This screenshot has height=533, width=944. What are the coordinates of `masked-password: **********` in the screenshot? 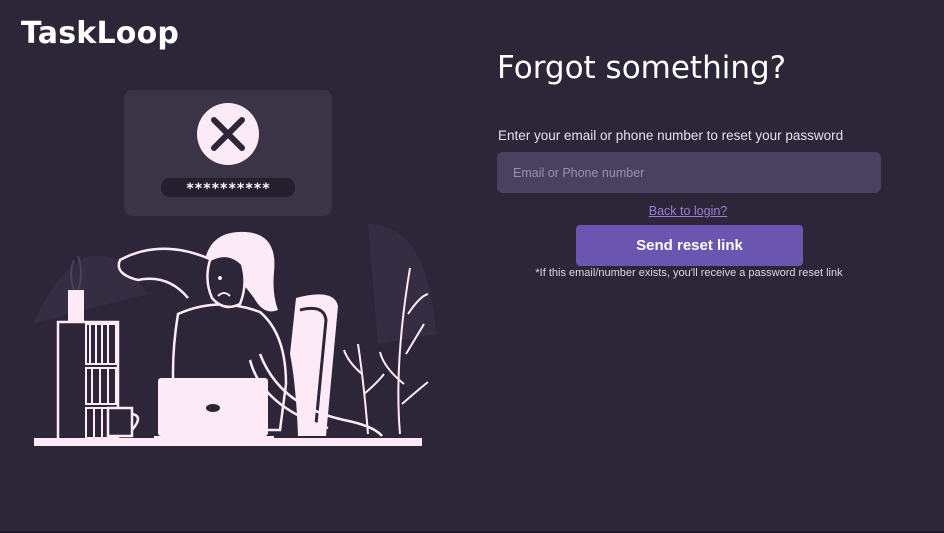 It's located at (228, 189).